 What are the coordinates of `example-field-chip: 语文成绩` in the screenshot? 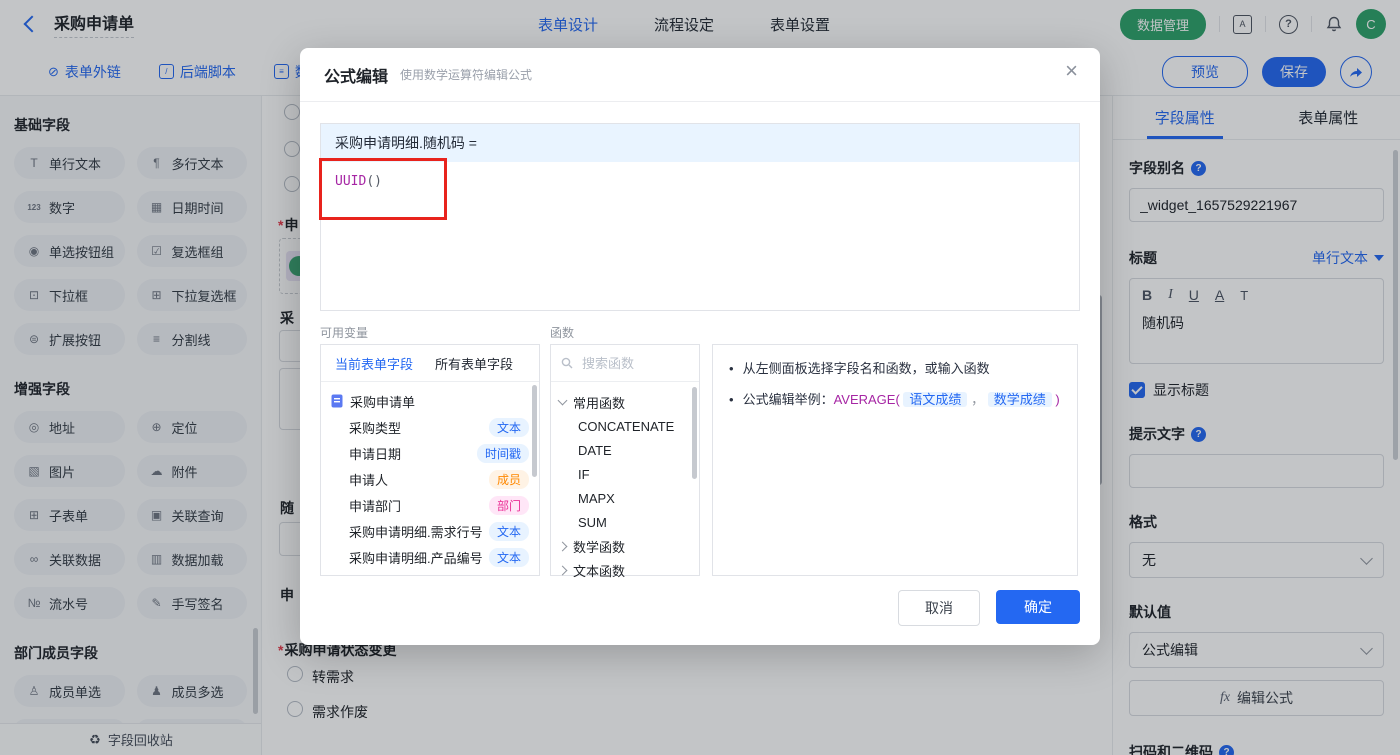 It's located at (935, 399).